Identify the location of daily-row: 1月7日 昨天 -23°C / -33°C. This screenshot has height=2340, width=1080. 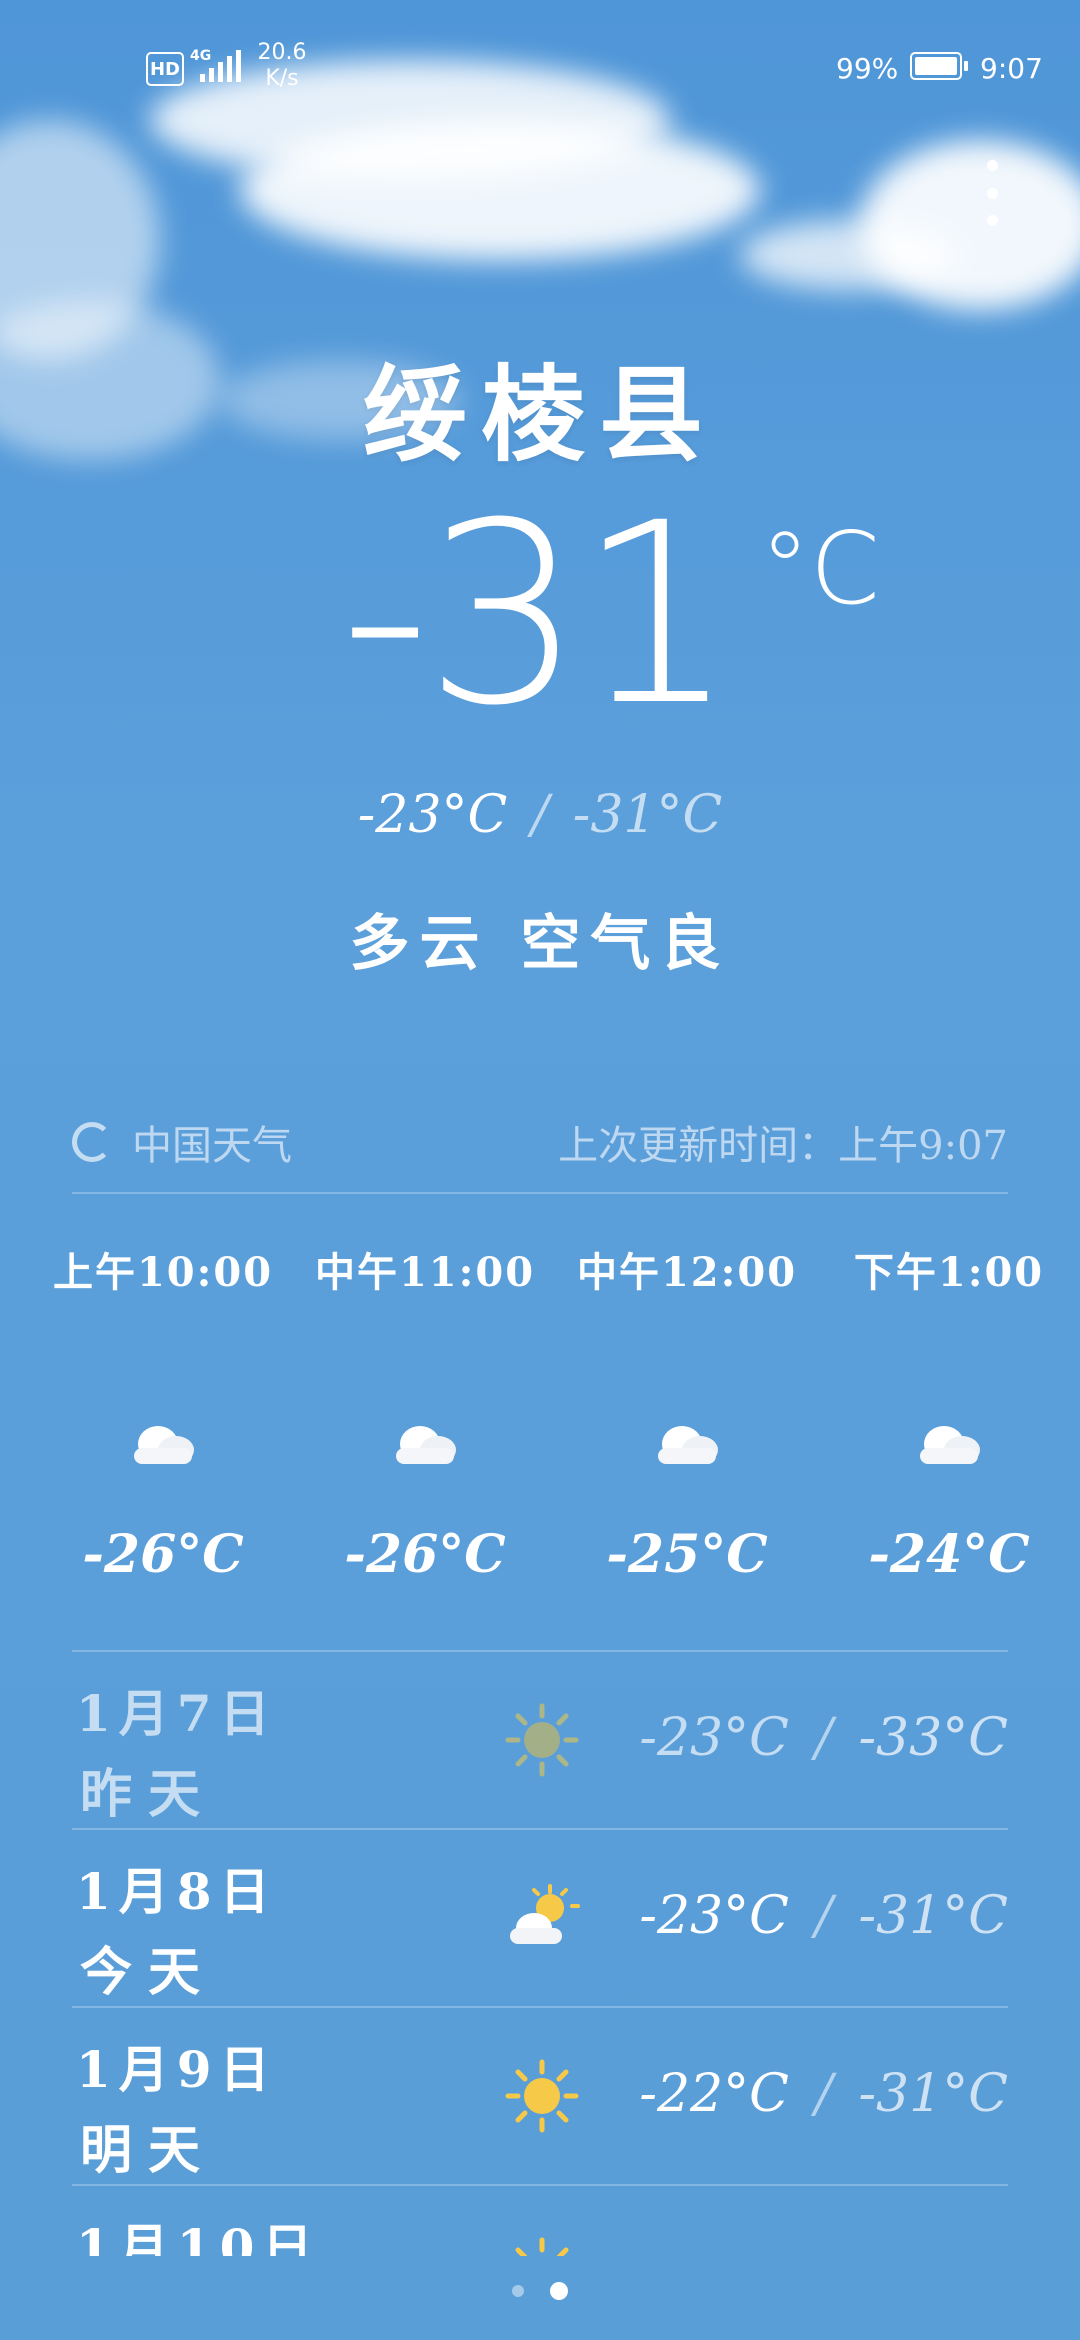
(540, 1739).